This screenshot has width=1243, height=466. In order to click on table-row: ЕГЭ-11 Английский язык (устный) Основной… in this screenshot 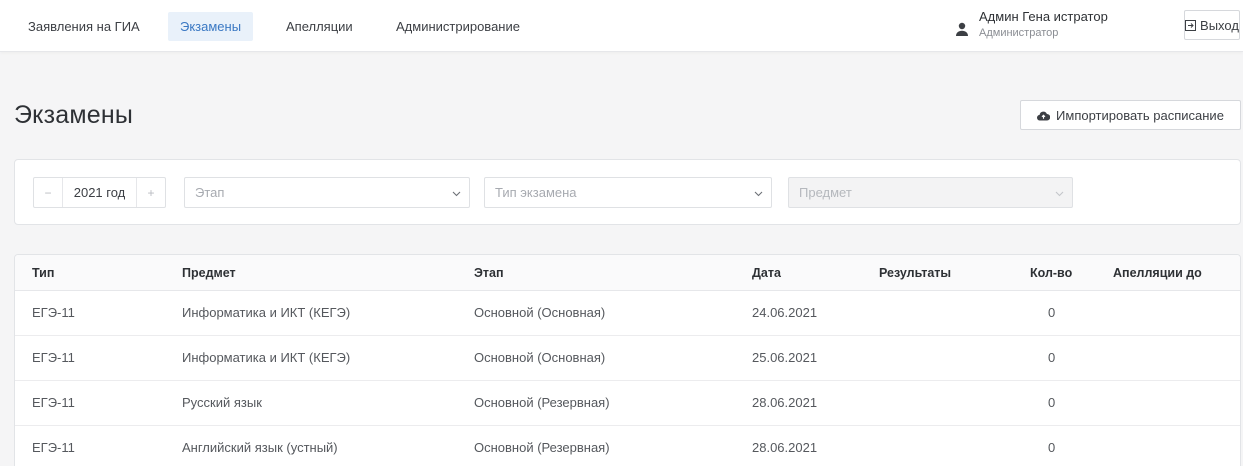, I will do `click(627, 446)`.